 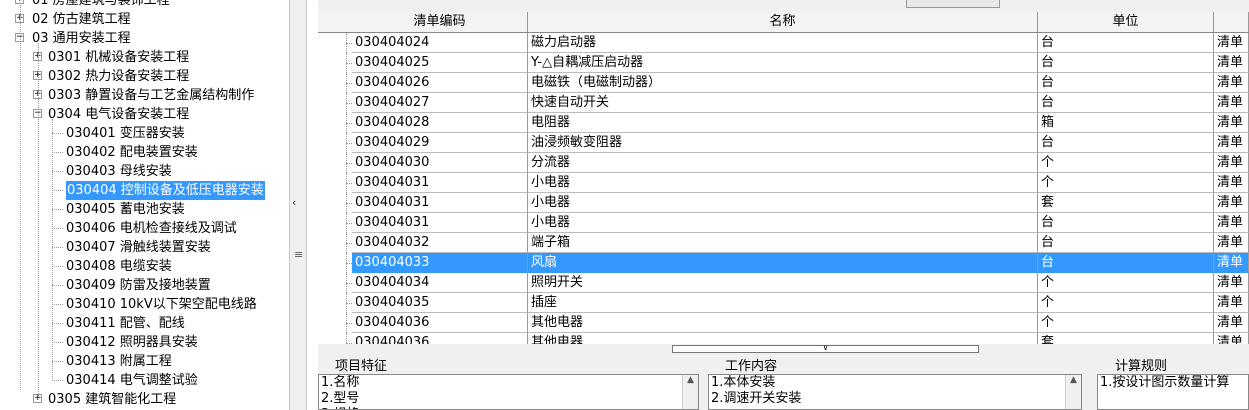 I want to click on tree-node: 030408 电缆安装, so click(x=144, y=266).